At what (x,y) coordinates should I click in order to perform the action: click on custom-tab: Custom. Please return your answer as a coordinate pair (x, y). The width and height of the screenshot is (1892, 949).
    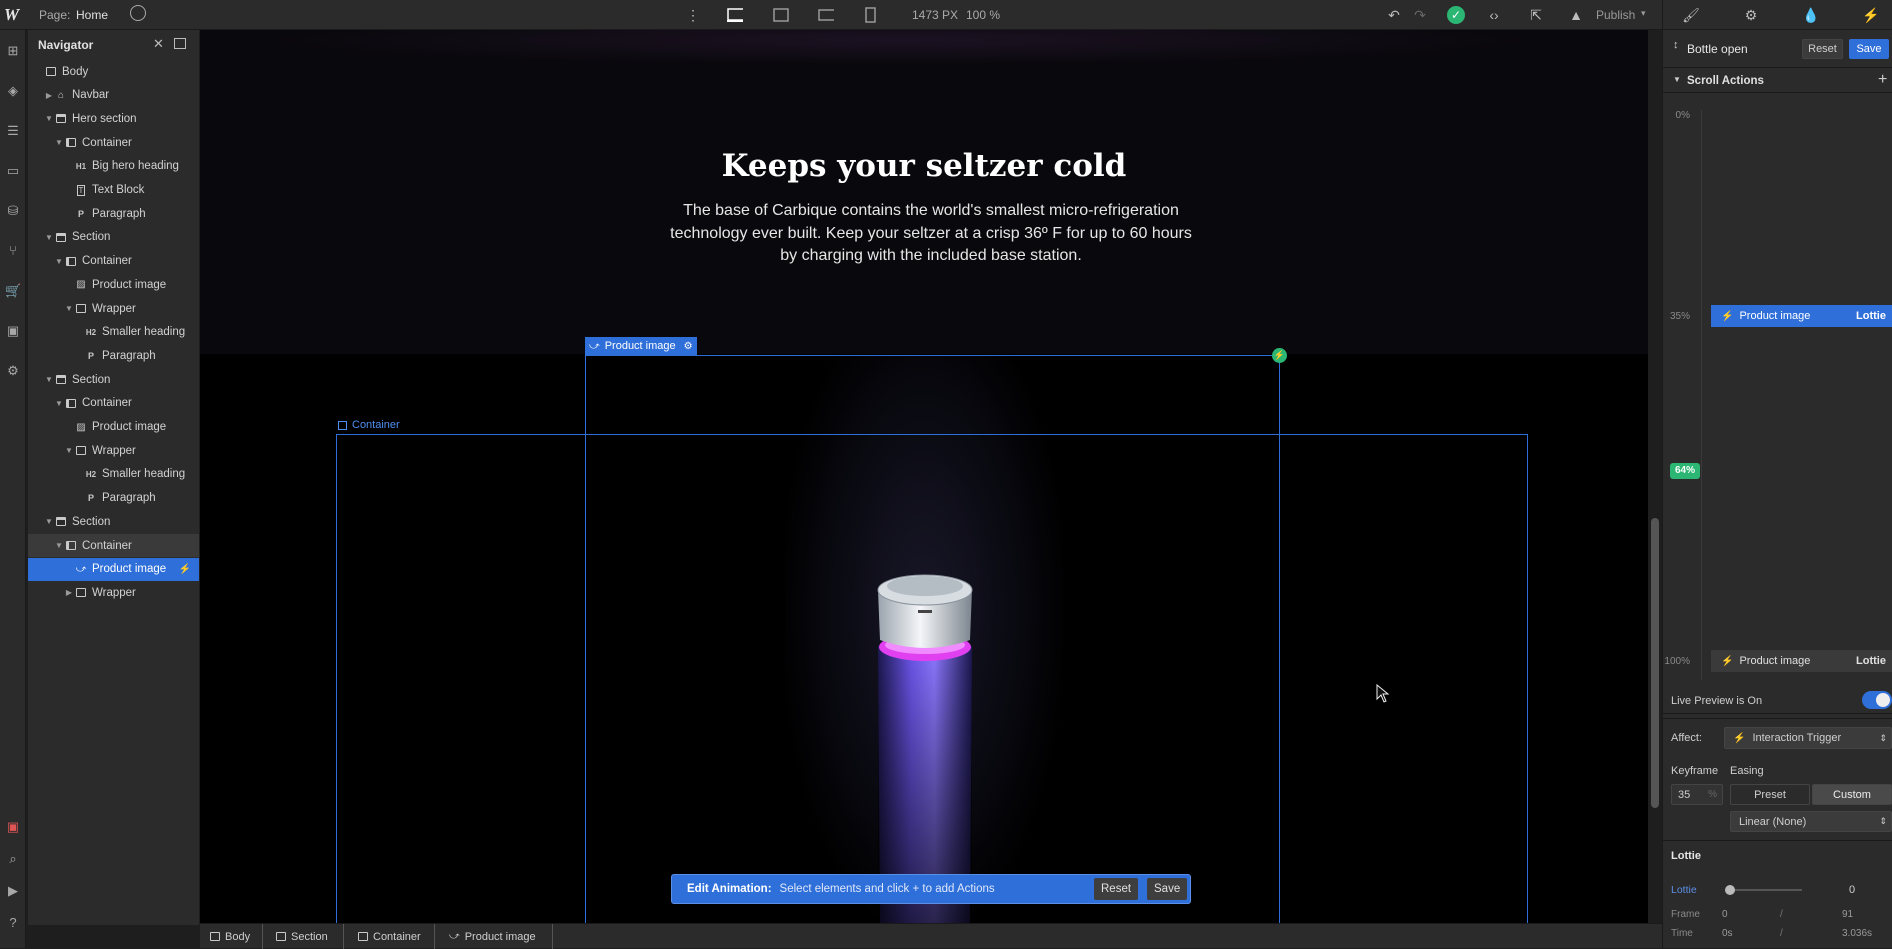
    Looking at the image, I should click on (1852, 794).